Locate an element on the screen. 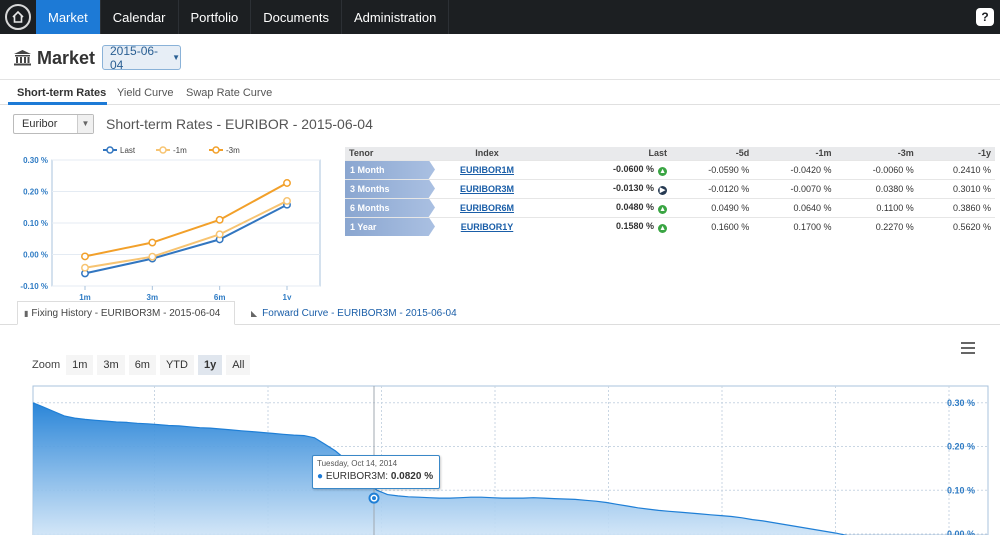 The width and height of the screenshot is (1000, 535). nav-portfolio: Portfolio is located at coordinates (215, 17).